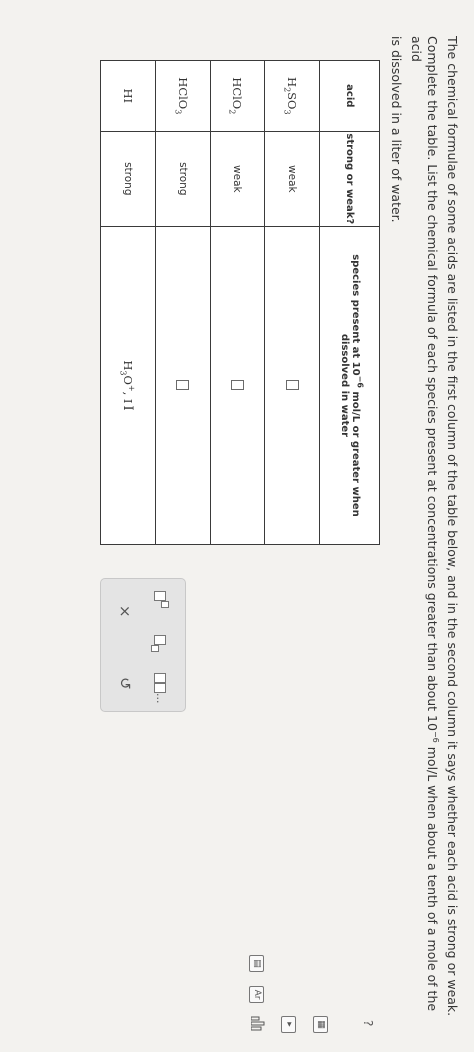 Image resolution: width=474 pixels, height=1052 pixels. I want to click on table-row: HClO2 weak, so click(237, 302).